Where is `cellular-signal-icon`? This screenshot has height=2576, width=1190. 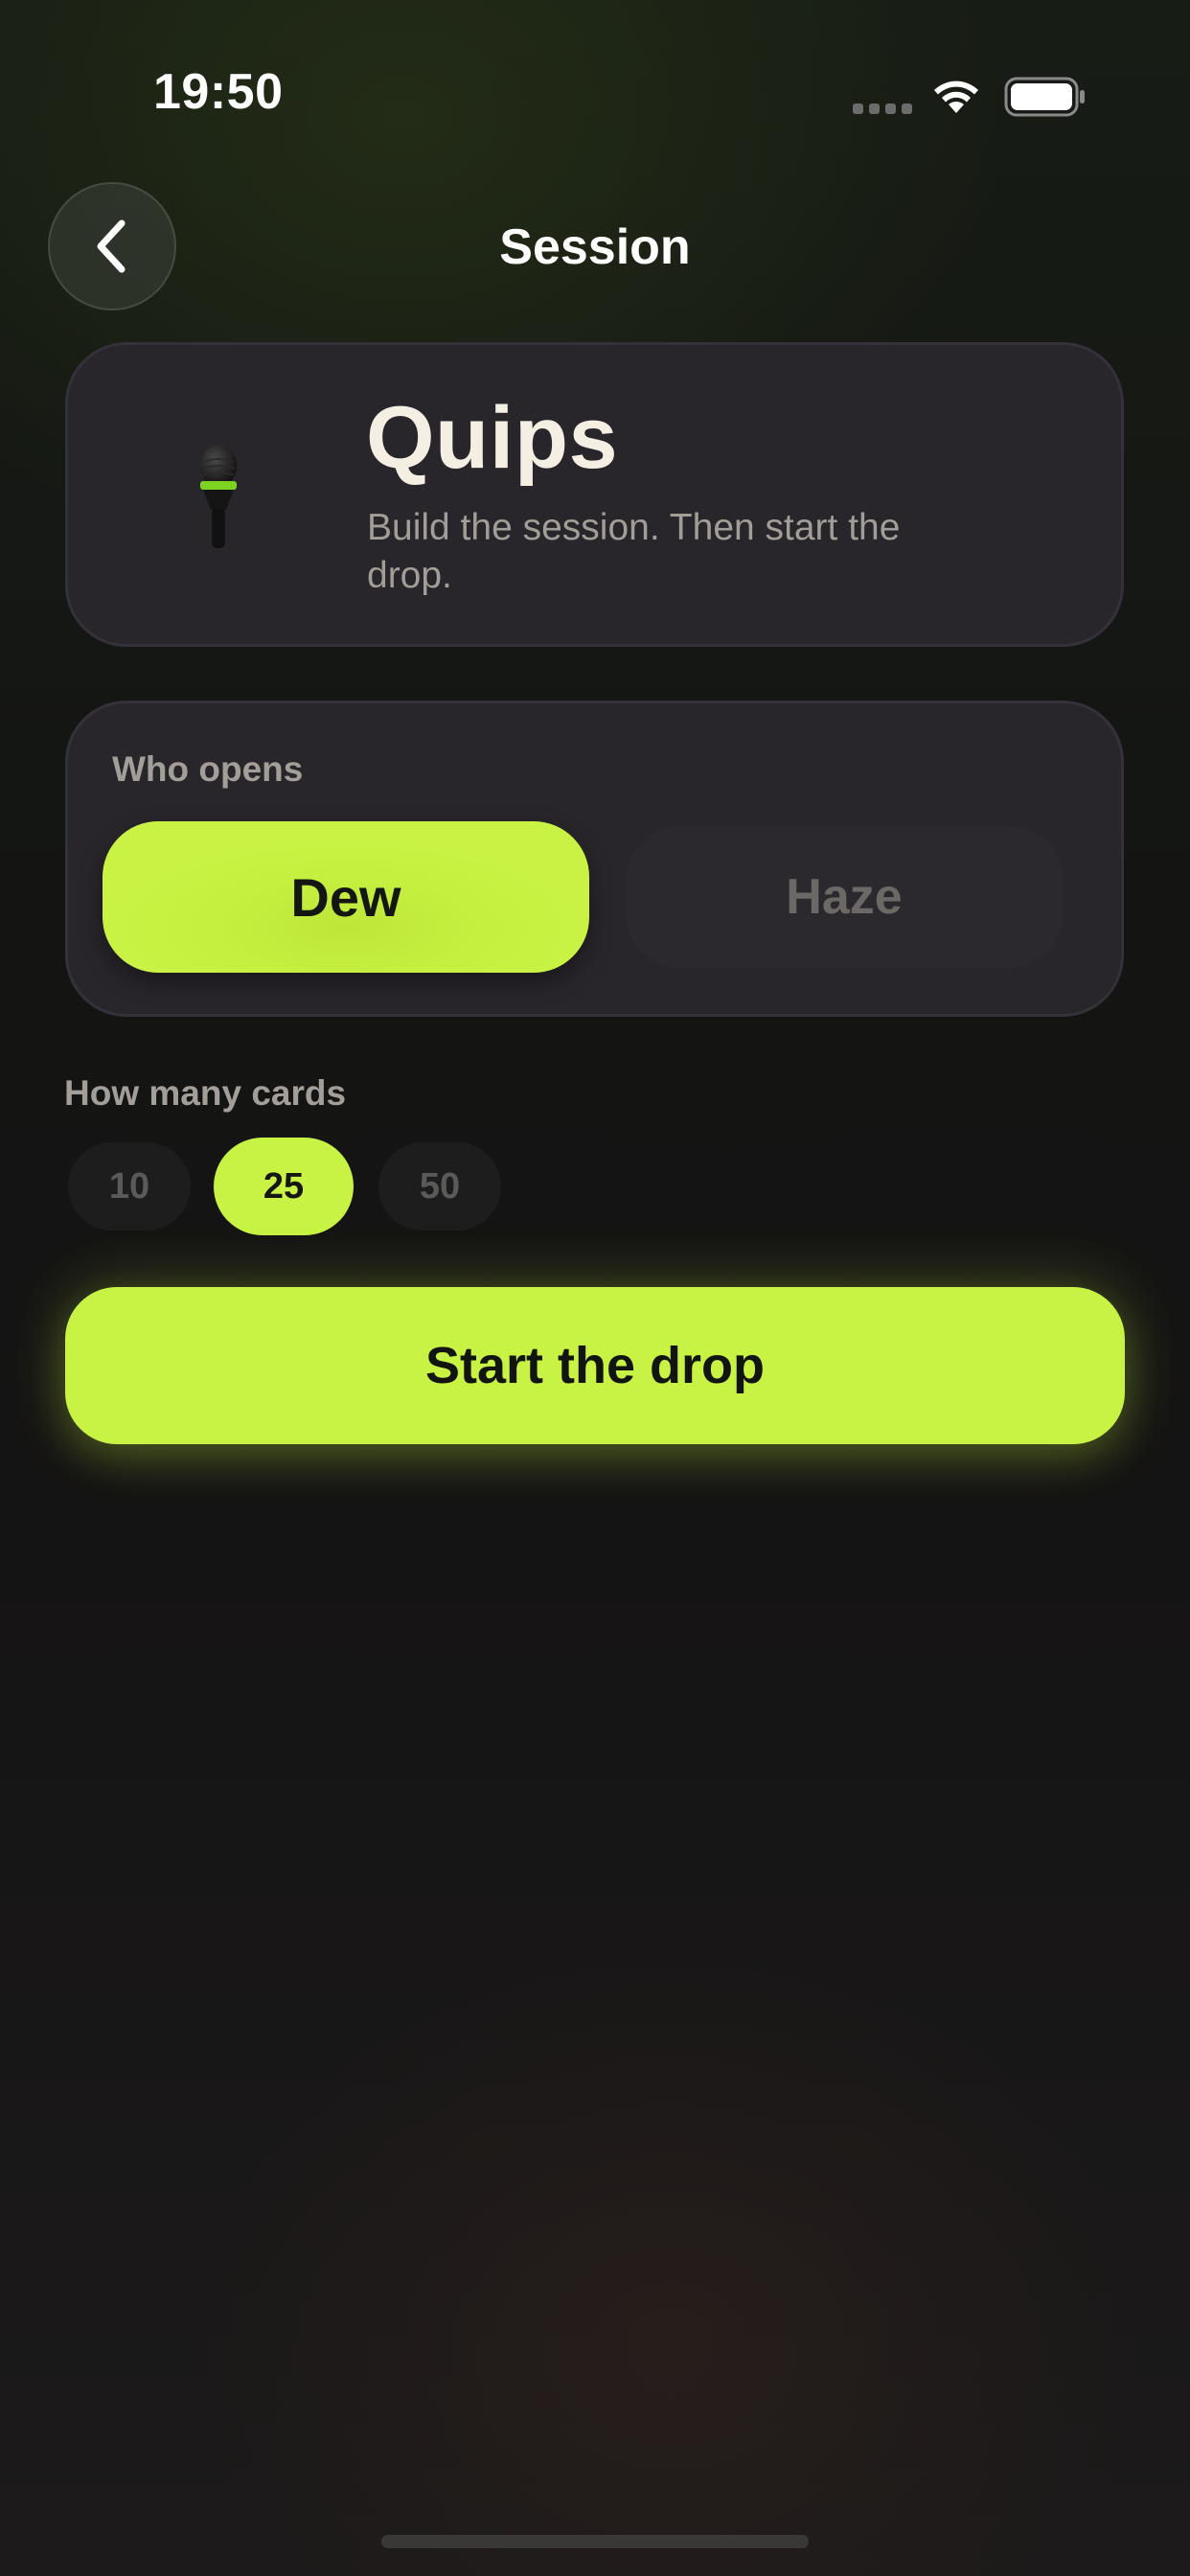
cellular-signal-icon is located at coordinates (883, 109).